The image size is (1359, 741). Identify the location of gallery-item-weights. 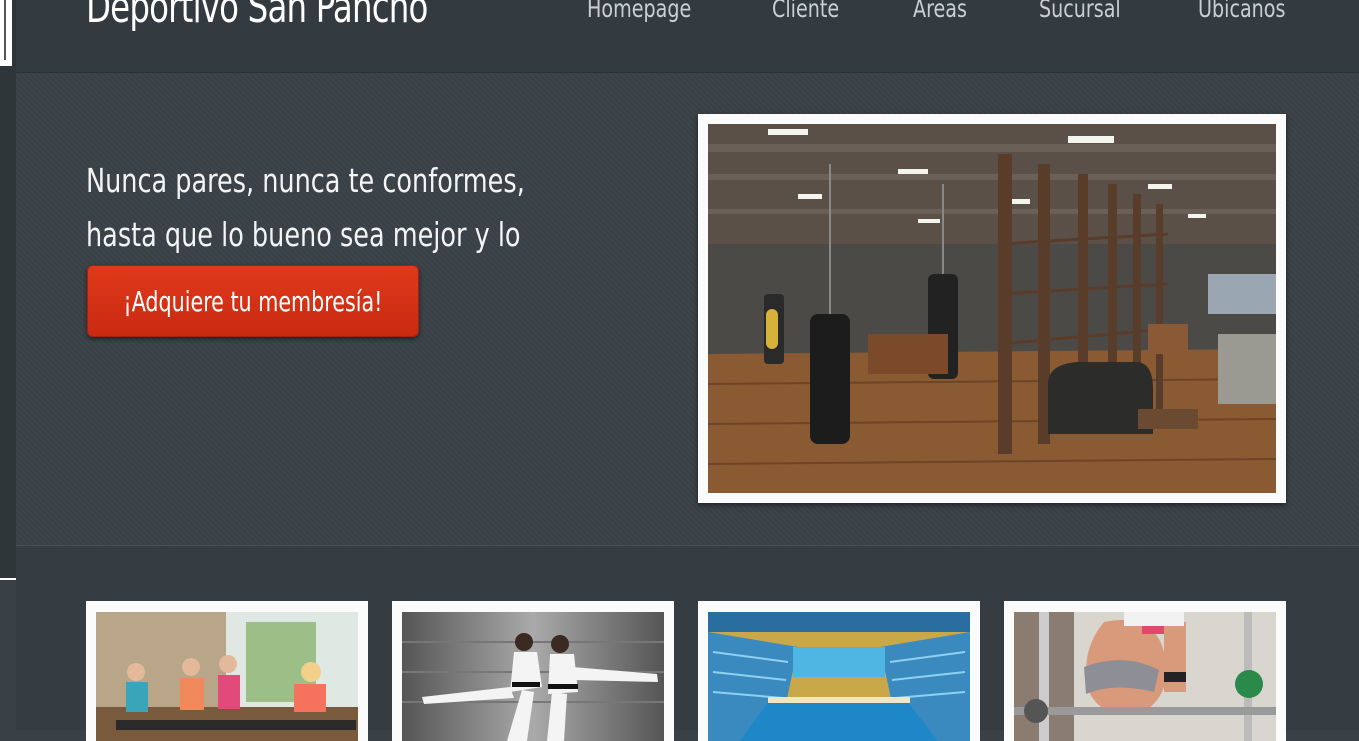
(1145, 671).